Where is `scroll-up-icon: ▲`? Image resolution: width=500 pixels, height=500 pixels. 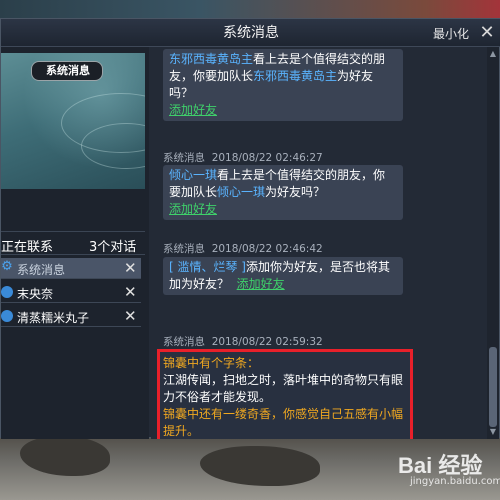
scroll-up-icon: ▲ is located at coordinates (493, 54).